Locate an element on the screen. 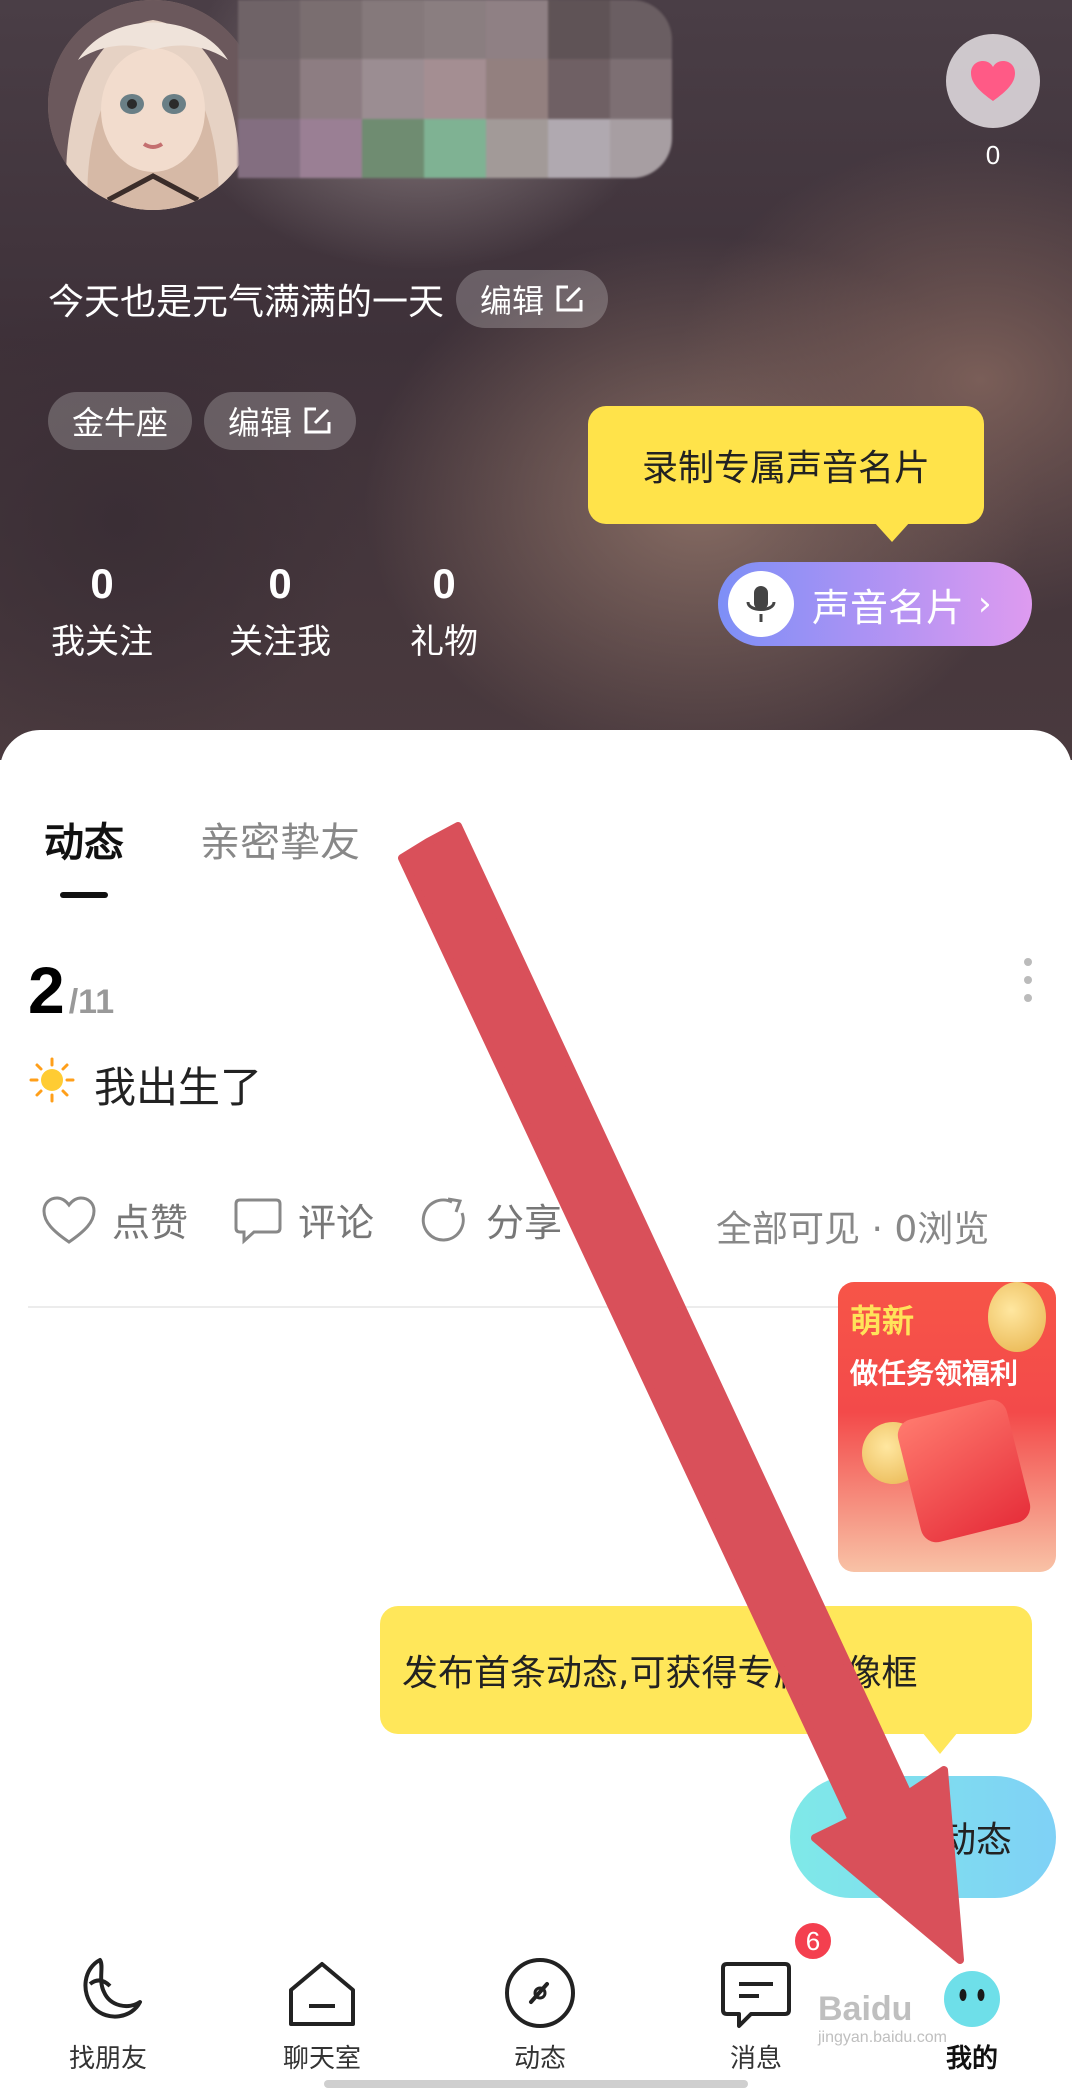 Image resolution: width=1072 pixels, height=2092 pixels. voice-card-tooltip: 录制专属声音名片 is located at coordinates (786, 474).